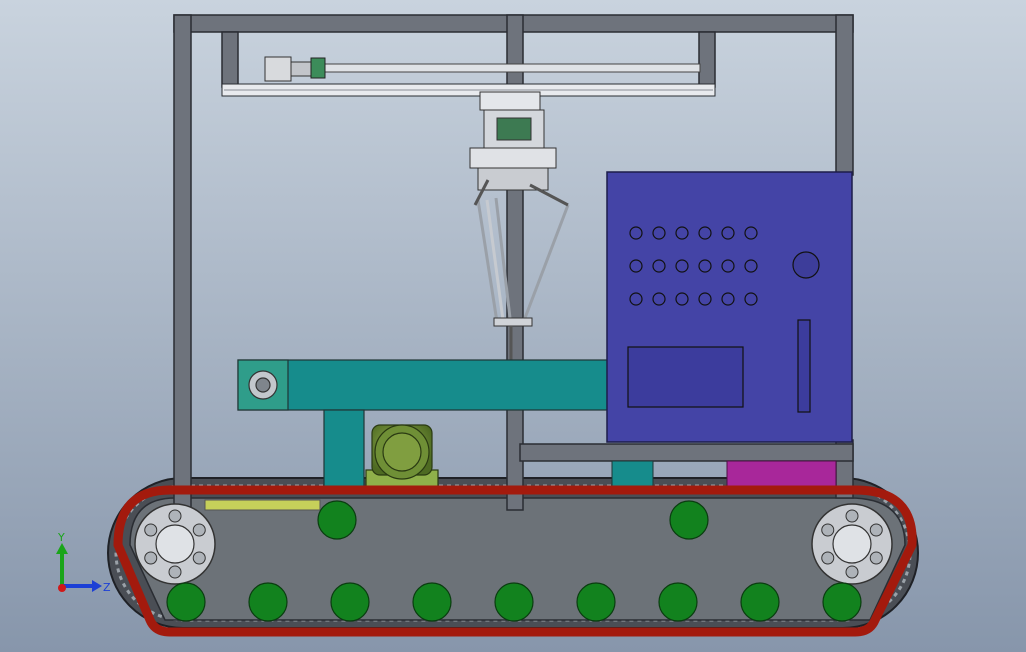  Describe the element at coordinates (344, 450) in the screenshot. I see `conveyor-support-leg` at that location.